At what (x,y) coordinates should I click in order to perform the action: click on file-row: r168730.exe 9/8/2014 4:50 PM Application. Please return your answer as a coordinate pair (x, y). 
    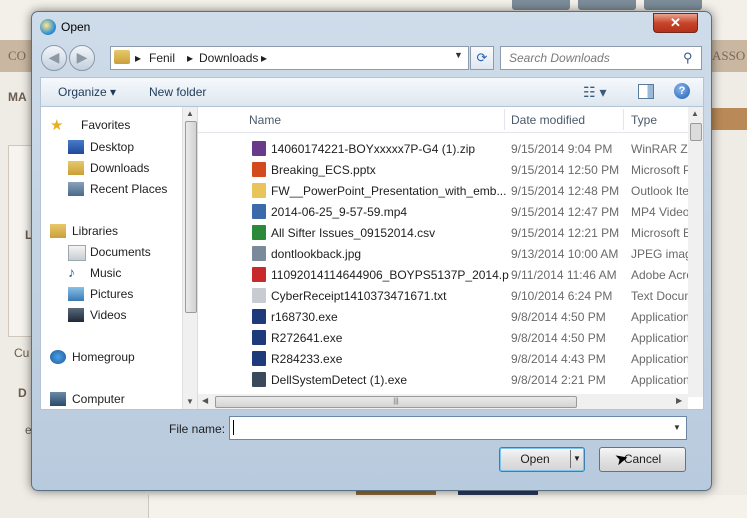
    Looking at the image, I should click on (444, 316).